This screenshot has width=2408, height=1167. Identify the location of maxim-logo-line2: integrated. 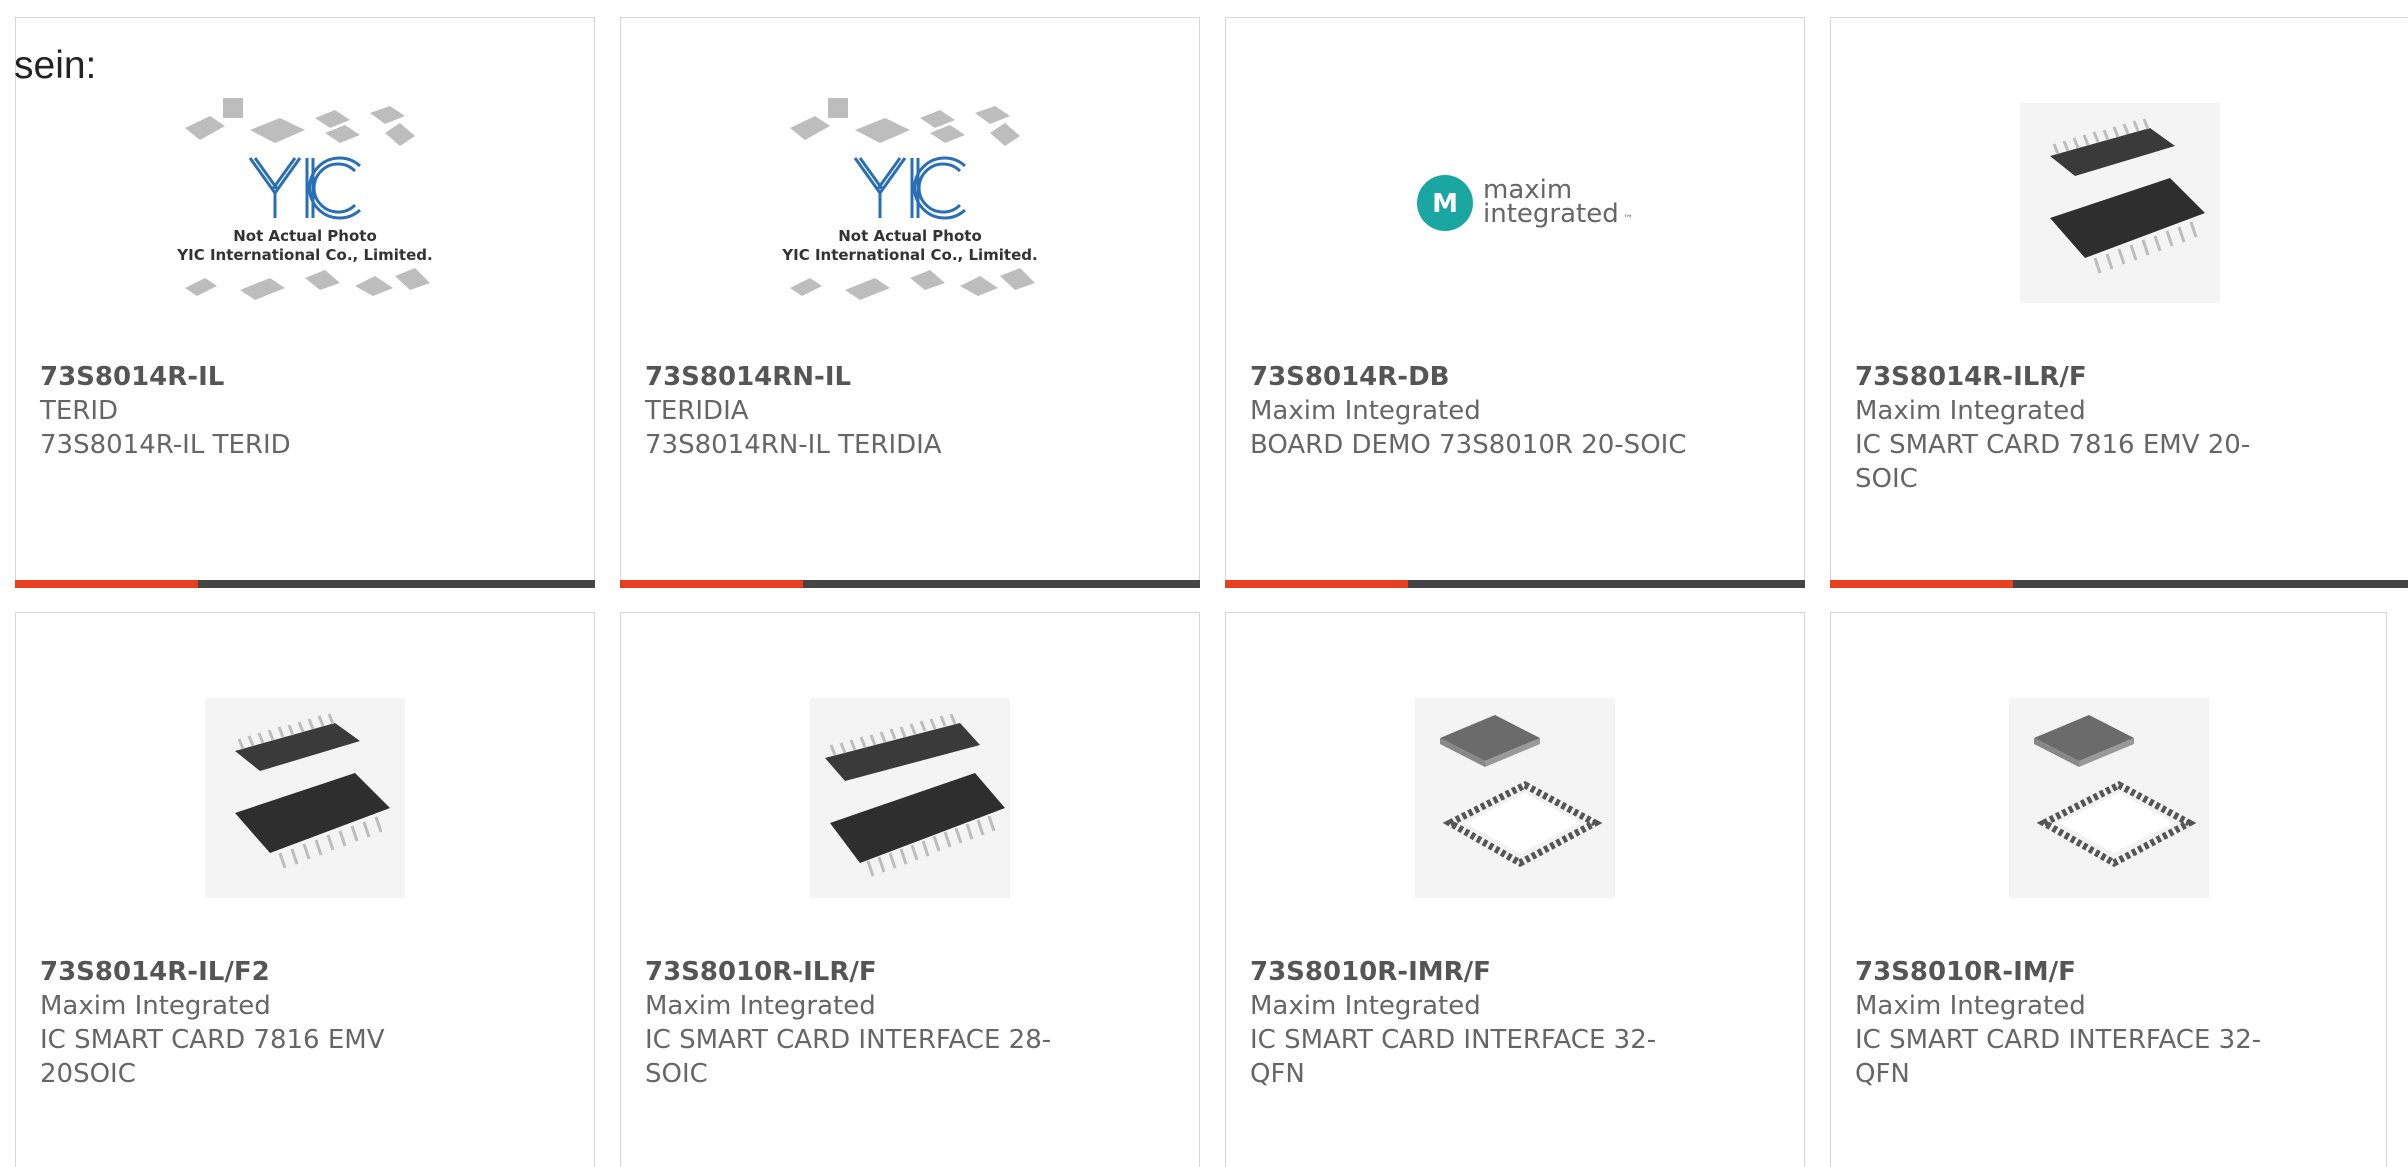
(1551, 214).